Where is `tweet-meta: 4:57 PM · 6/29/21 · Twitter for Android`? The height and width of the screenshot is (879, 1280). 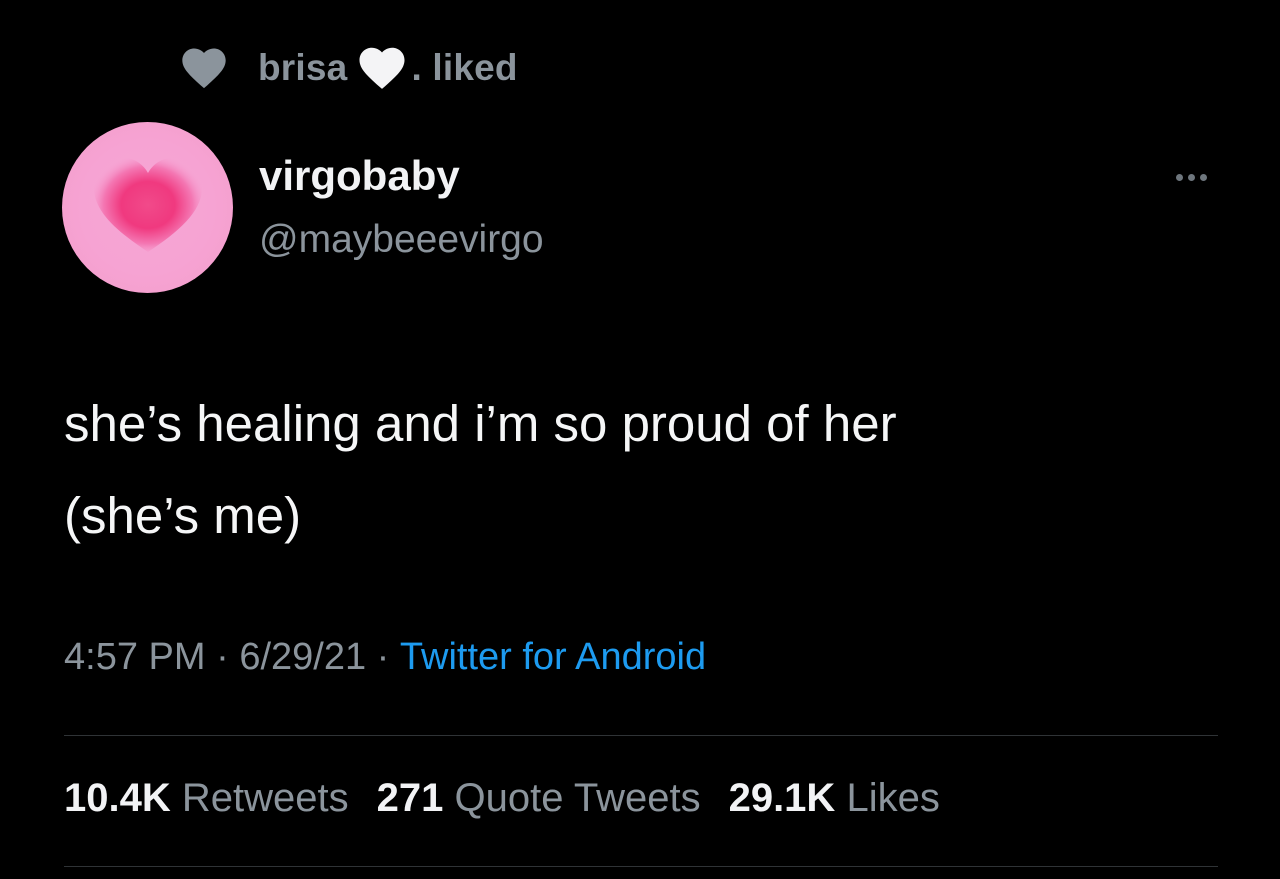 tweet-meta: 4:57 PM · 6/29/21 · Twitter for Android is located at coordinates (385, 657).